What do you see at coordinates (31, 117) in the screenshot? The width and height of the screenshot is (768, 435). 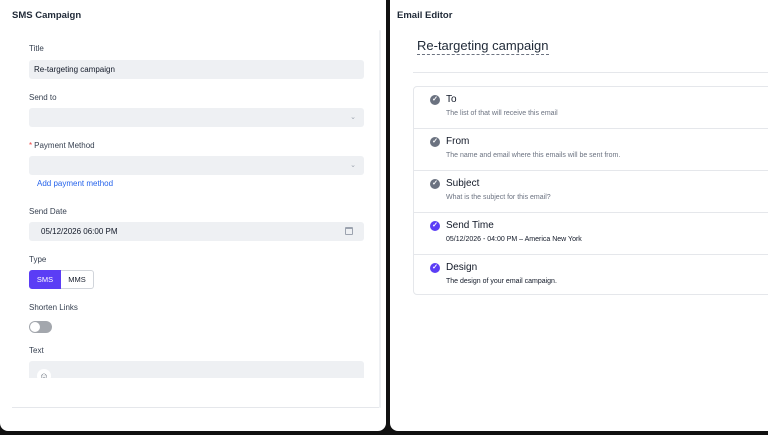 I see `send-to-value` at bounding box center [31, 117].